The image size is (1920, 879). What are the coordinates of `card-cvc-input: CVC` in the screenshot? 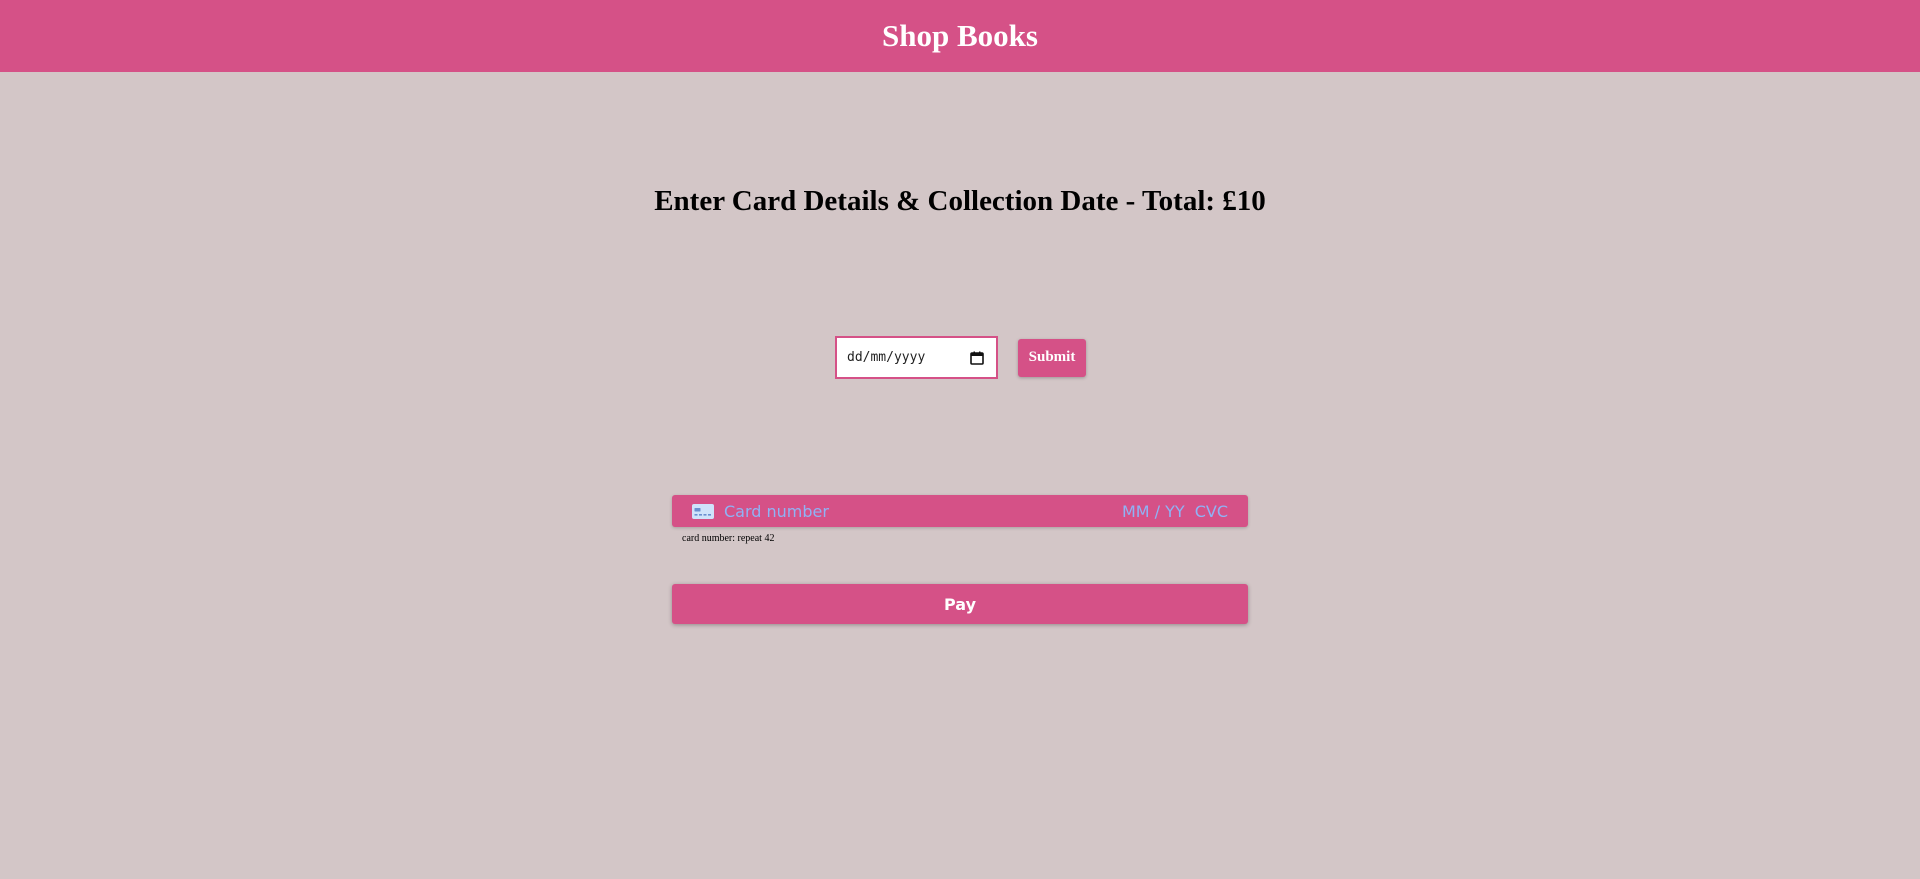 It's located at (1211, 511).